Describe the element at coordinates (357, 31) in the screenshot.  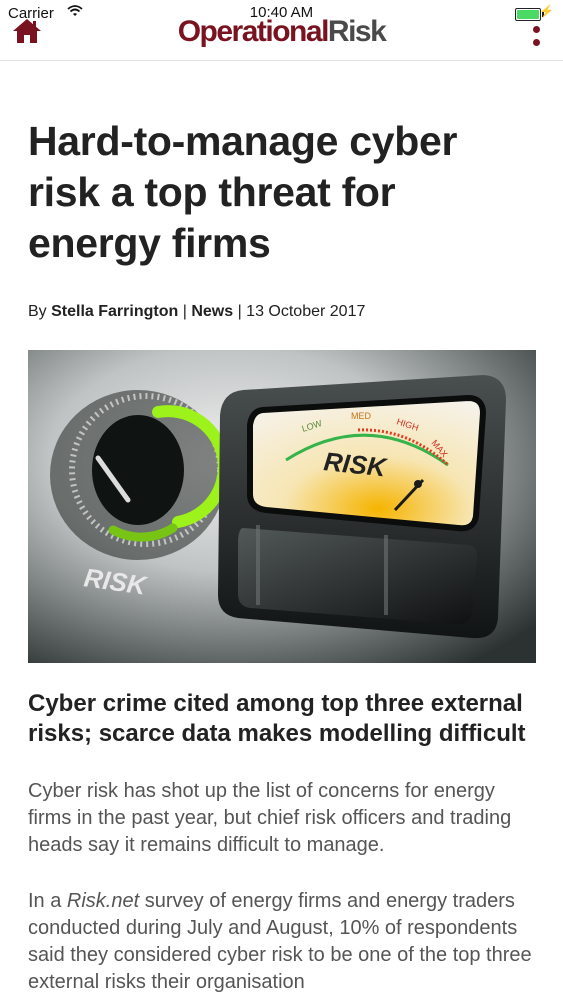
I see `logo-part-risk: Risk` at that location.